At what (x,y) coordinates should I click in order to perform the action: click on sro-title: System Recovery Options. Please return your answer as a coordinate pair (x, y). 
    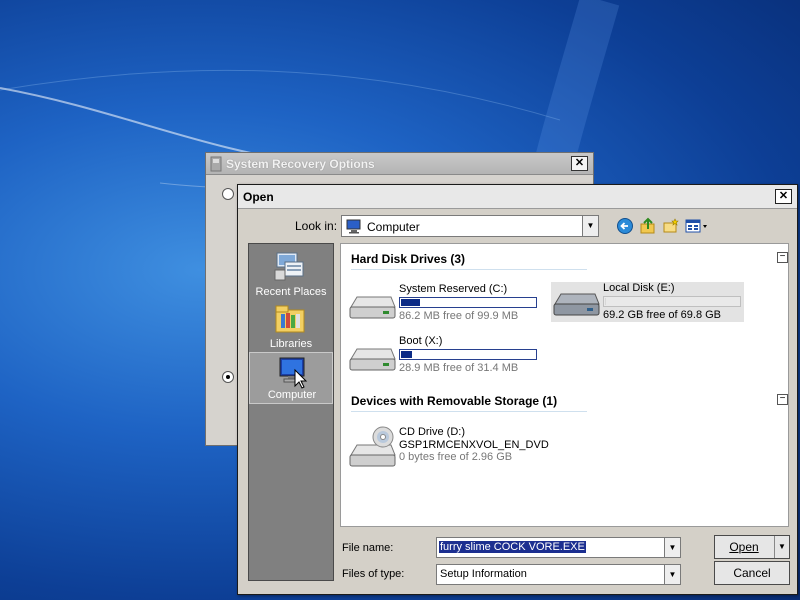
    Looking at the image, I should click on (300, 163).